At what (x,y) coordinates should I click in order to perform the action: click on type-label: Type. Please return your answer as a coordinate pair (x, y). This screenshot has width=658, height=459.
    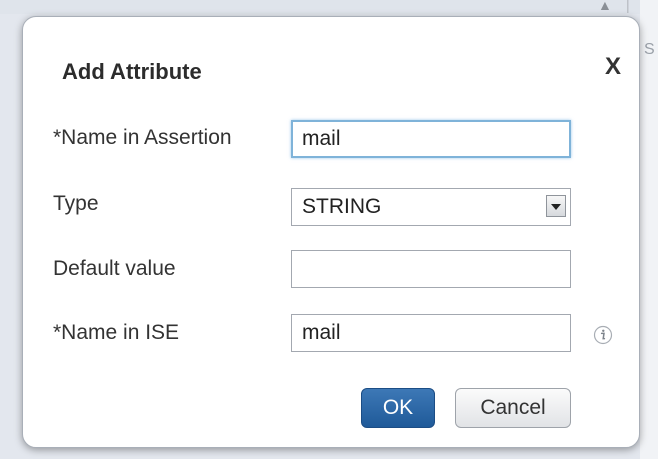
    Looking at the image, I should click on (76, 203).